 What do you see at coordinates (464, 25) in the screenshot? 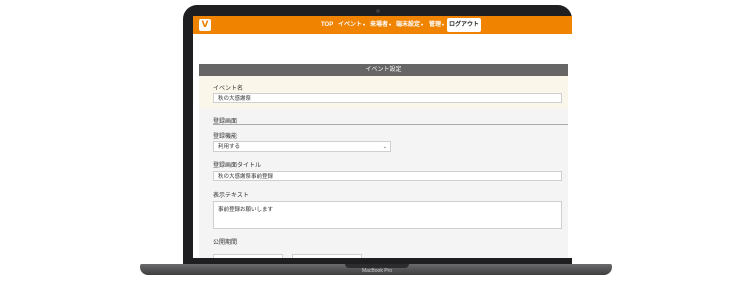
I see `logout-button: ログアウト` at bounding box center [464, 25].